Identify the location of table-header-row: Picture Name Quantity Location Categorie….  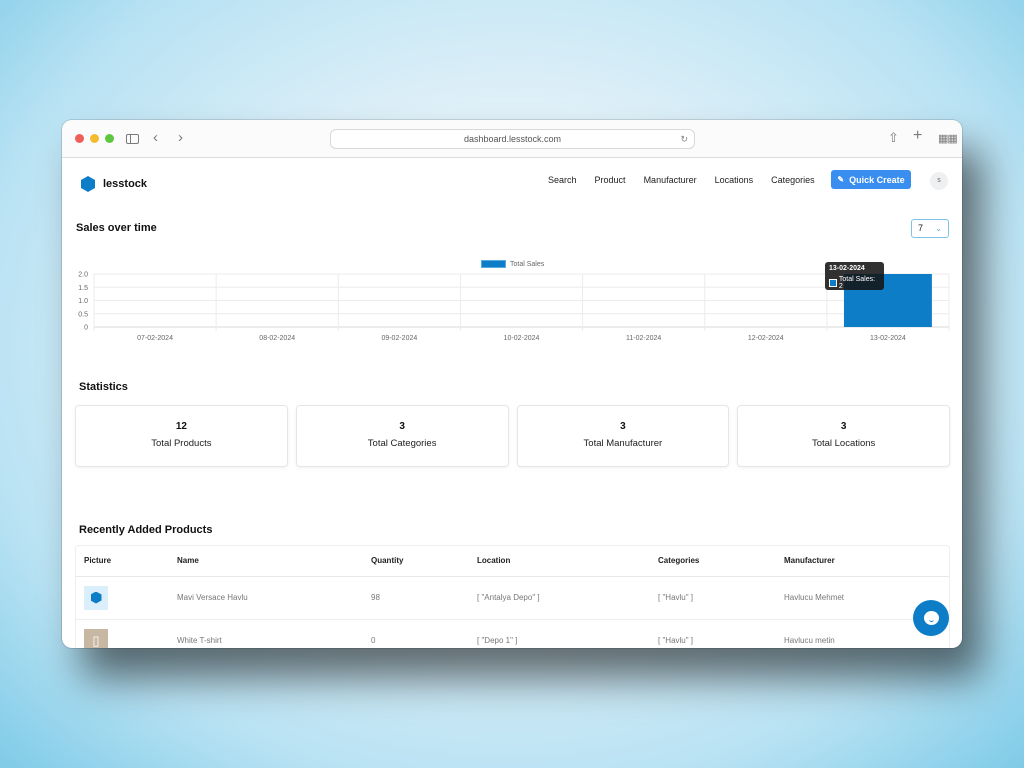
(512, 561).